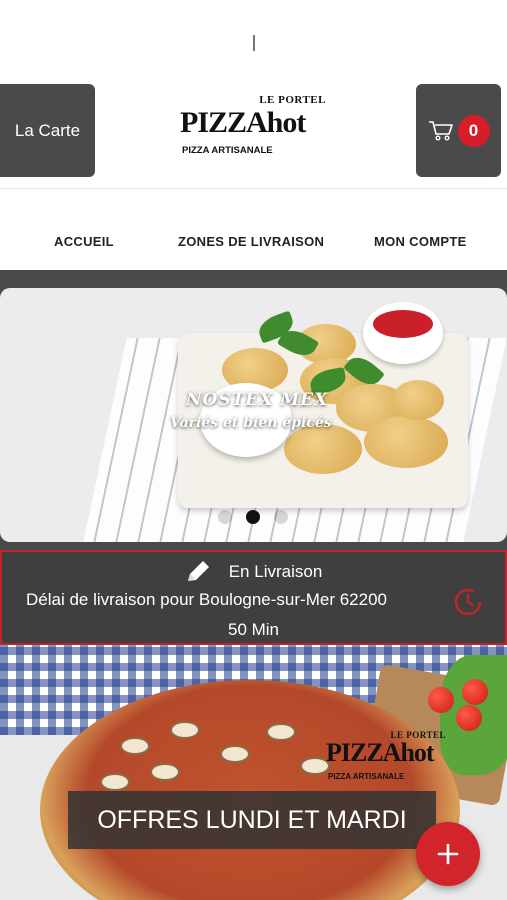 This screenshot has height=900, width=507. Describe the element at coordinates (275, 571) in the screenshot. I see `delivery-mode-label: En Livraison` at that location.